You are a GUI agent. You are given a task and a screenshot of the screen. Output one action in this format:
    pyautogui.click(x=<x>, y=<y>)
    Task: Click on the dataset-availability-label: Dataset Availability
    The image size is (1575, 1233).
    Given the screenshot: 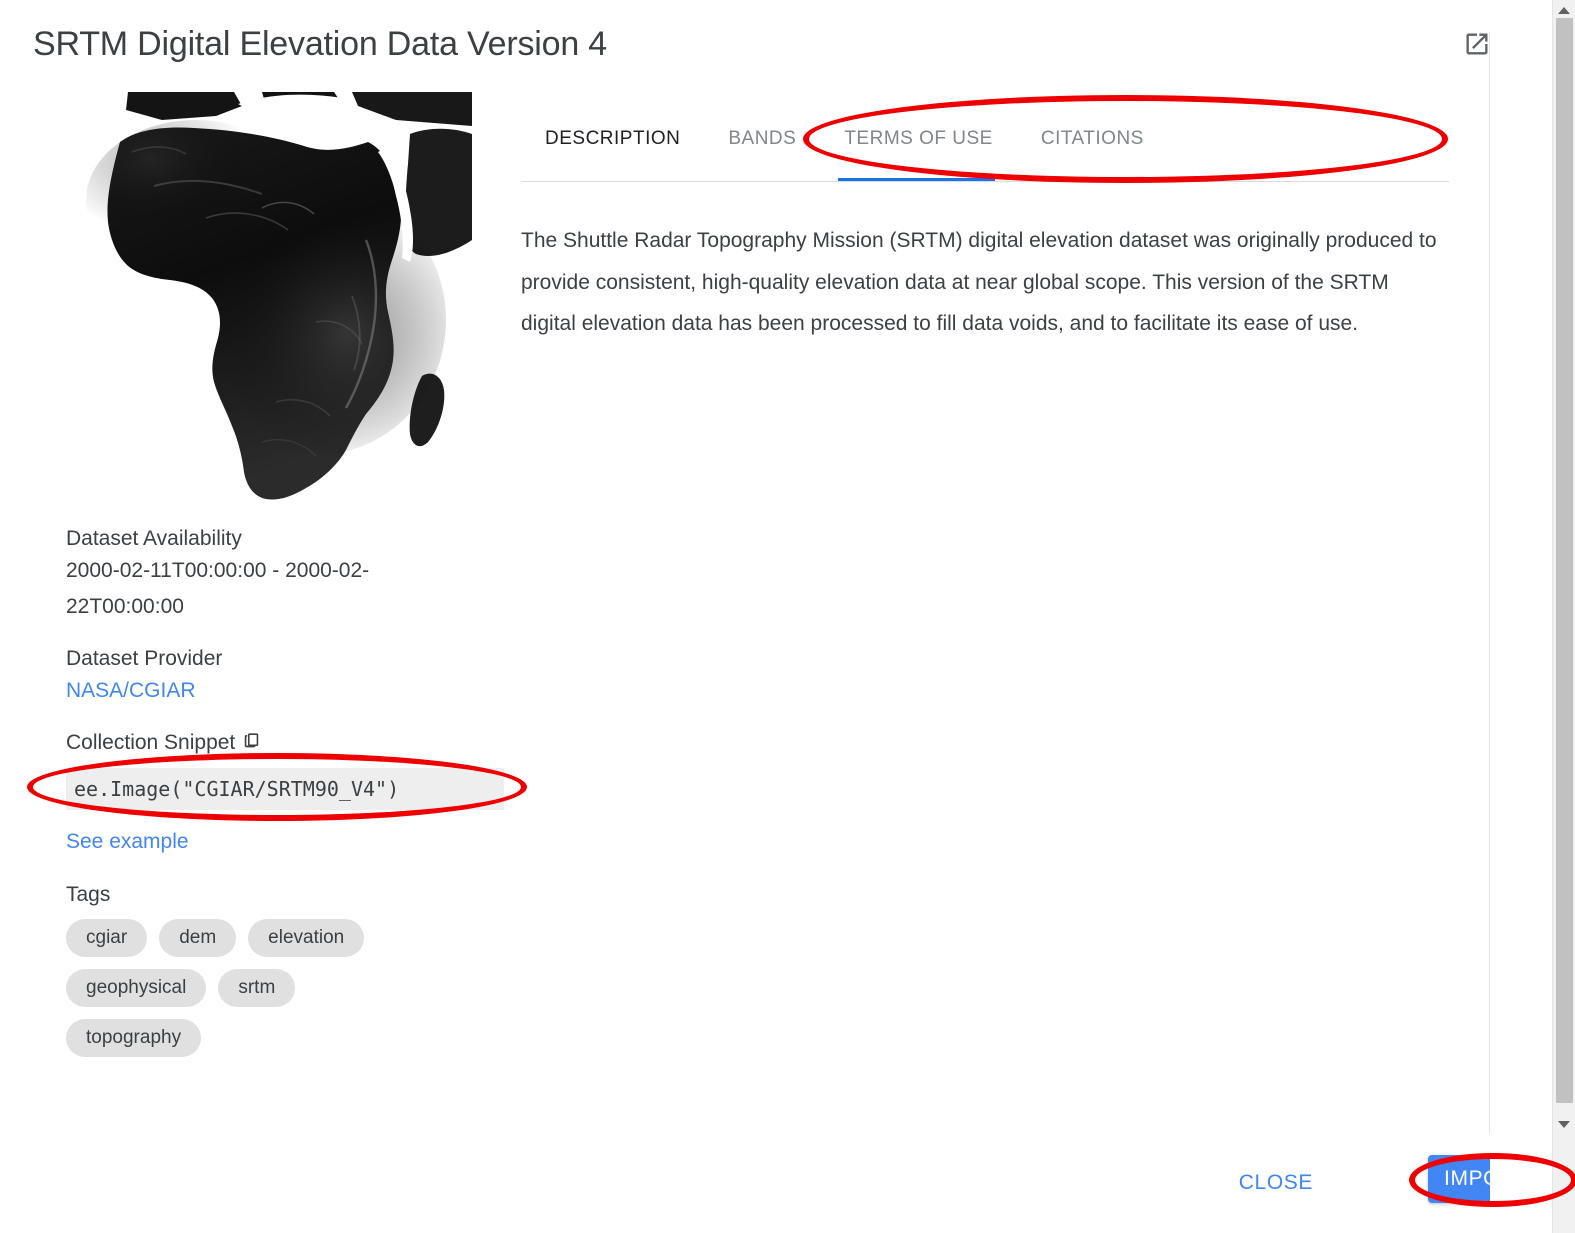 What is the action you would take?
    pyautogui.click(x=154, y=538)
    